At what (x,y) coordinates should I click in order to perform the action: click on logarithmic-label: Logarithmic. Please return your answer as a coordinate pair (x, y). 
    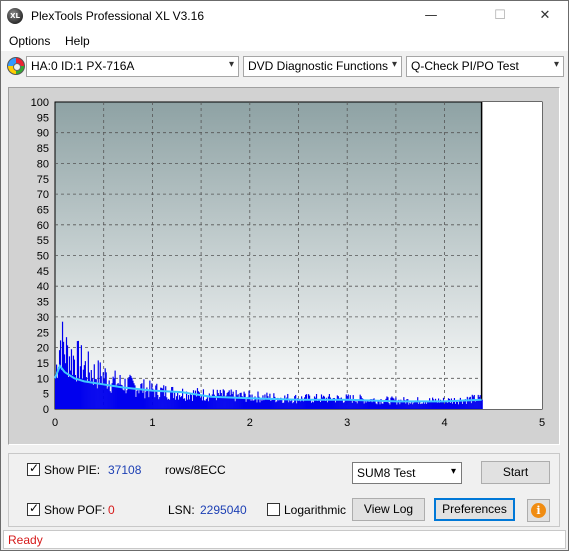
    Looking at the image, I should click on (315, 510).